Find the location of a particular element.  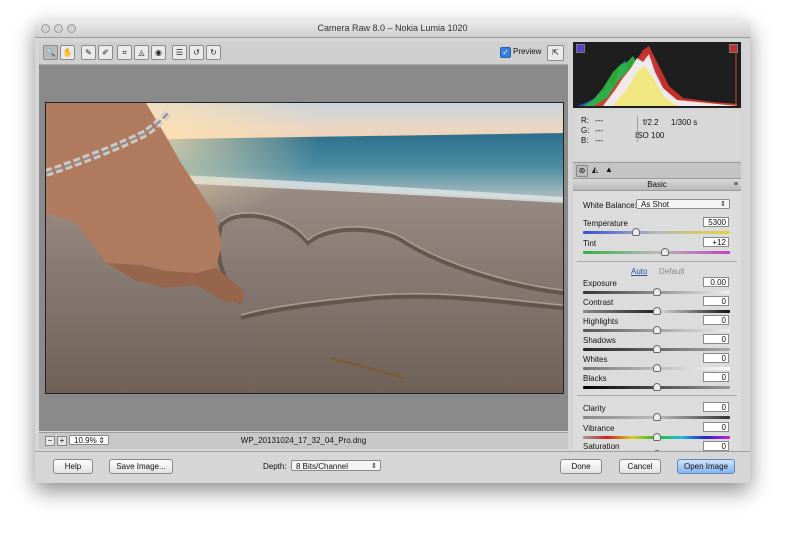

crop-icon: ⌗ is located at coordinates (124, 52).